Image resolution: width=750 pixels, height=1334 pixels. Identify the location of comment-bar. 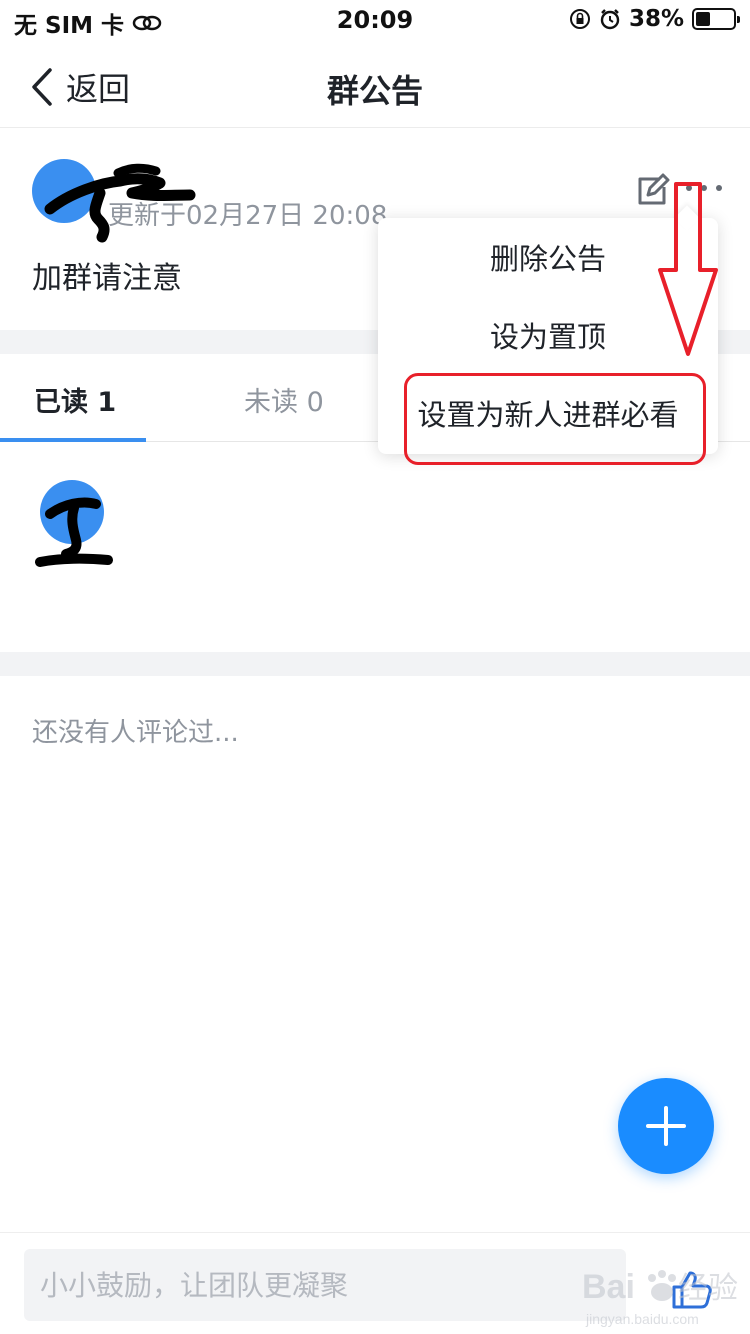
(375, 1283).